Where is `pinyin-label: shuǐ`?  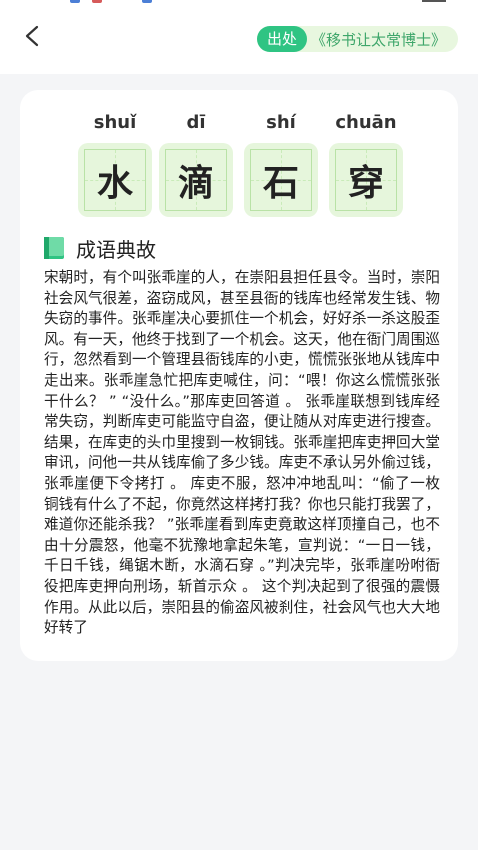
pinyin-label: shuǐ is located at coordinates (115, 122).